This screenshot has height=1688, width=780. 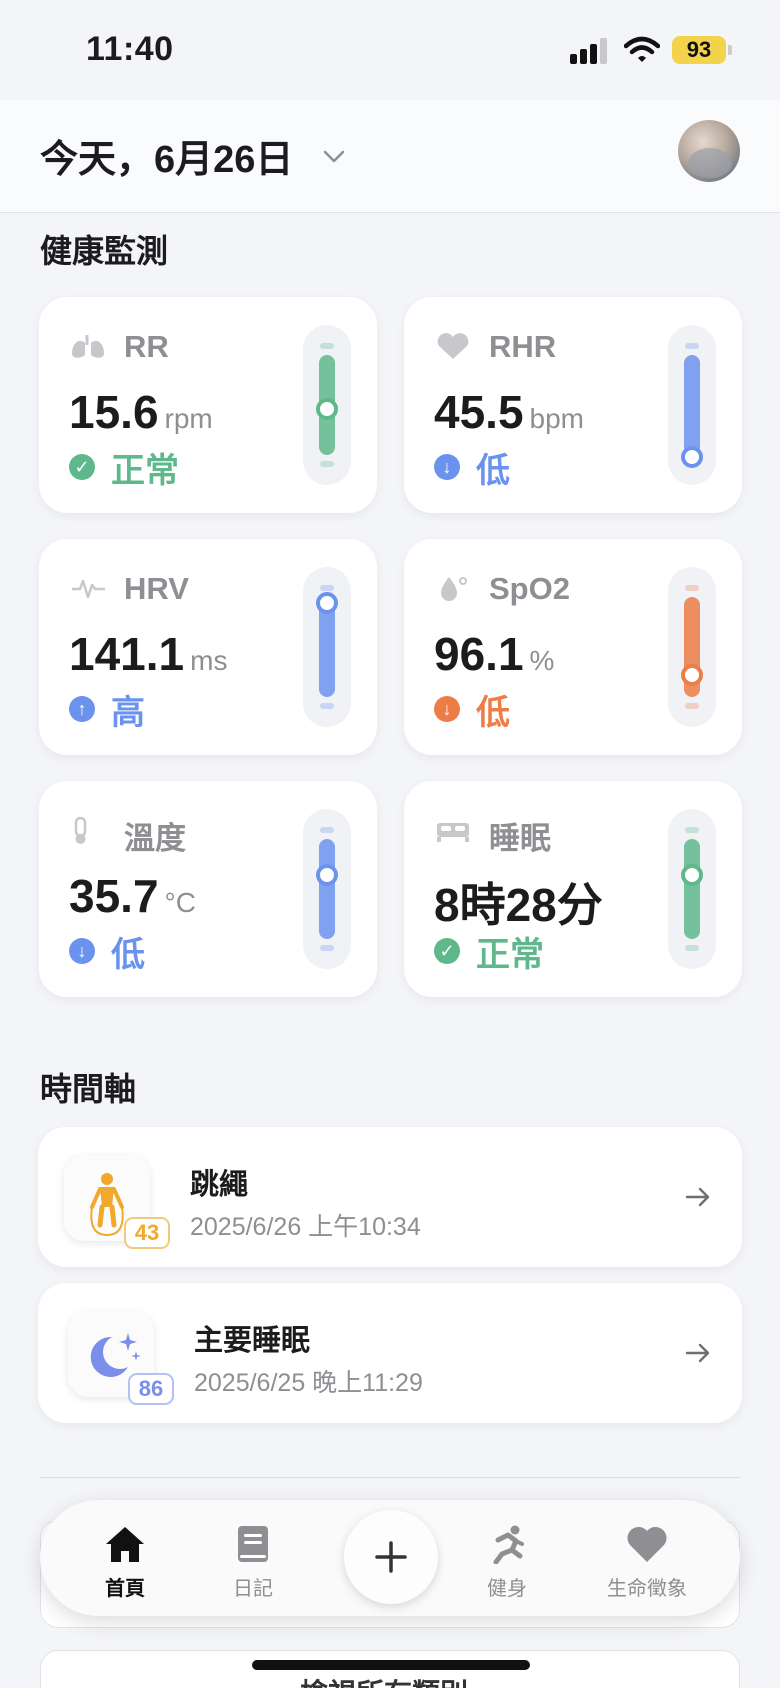 What do you see at coordinates (479, 654) in the screenshot?
I see `metric-number: 96.1` at bounding box center [479, 654].